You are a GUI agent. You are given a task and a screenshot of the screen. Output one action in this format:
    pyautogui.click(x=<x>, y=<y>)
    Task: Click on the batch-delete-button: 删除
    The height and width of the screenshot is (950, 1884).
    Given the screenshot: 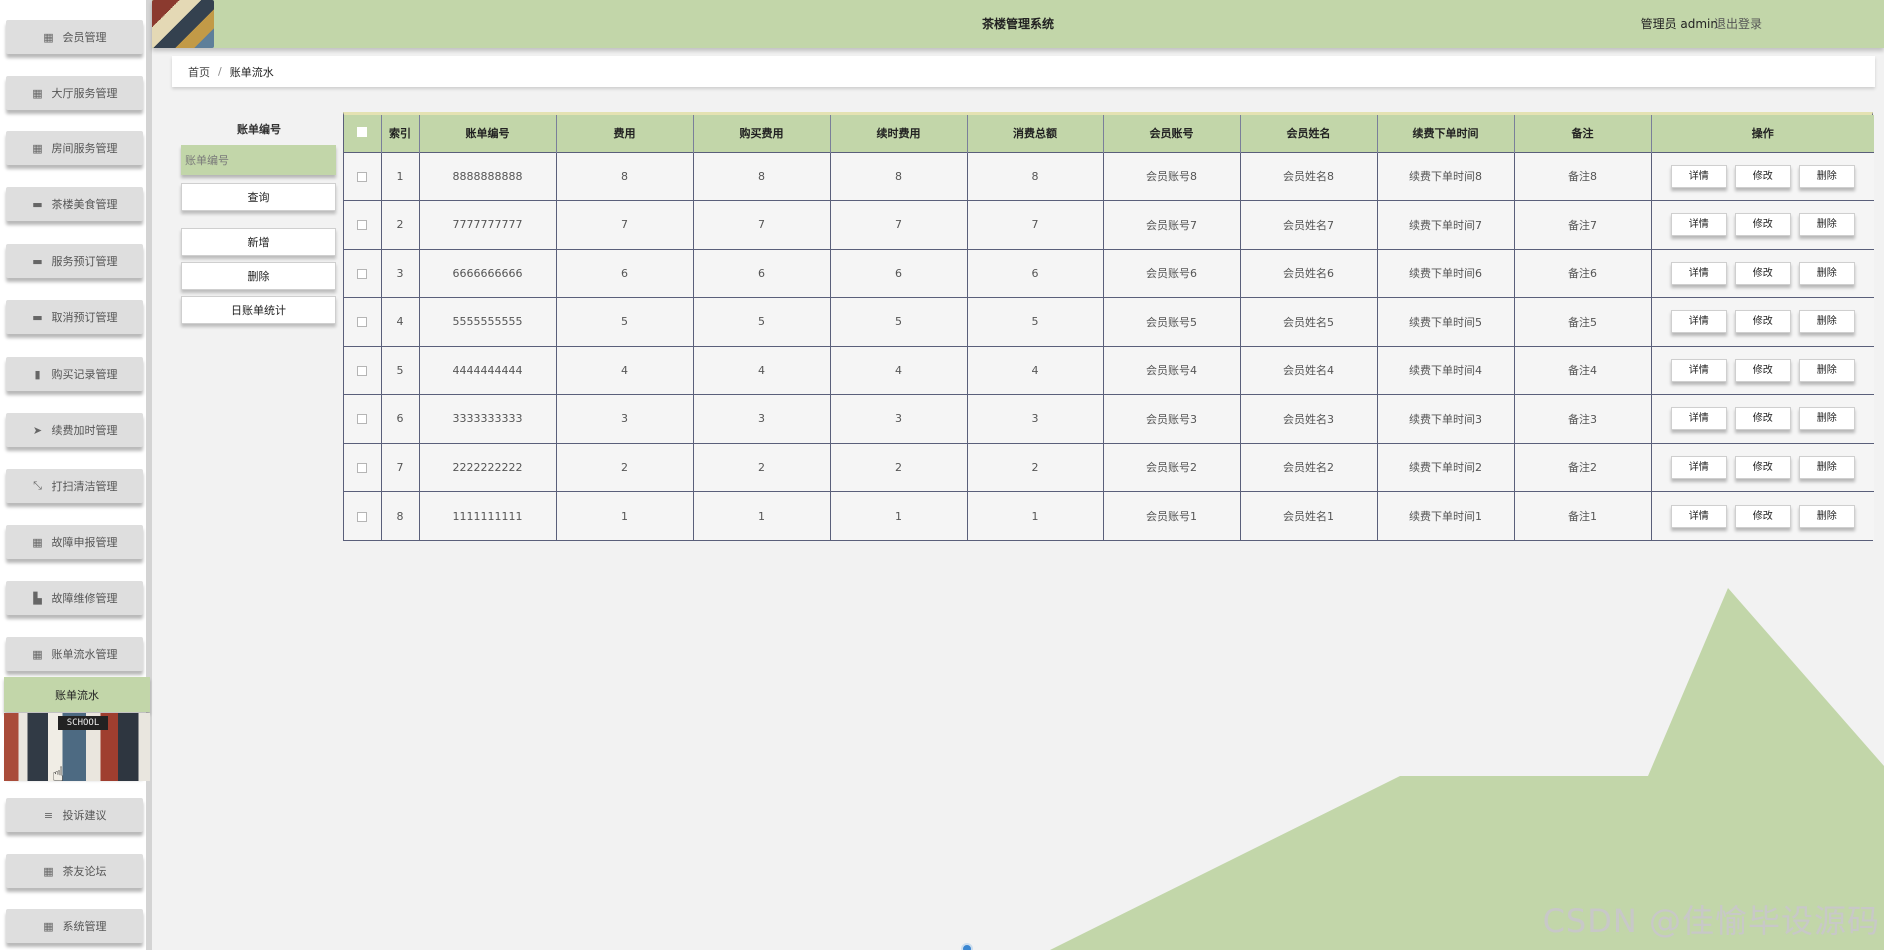 What is the action you would take?
    pyautogui.click(x=258, y=276)
    